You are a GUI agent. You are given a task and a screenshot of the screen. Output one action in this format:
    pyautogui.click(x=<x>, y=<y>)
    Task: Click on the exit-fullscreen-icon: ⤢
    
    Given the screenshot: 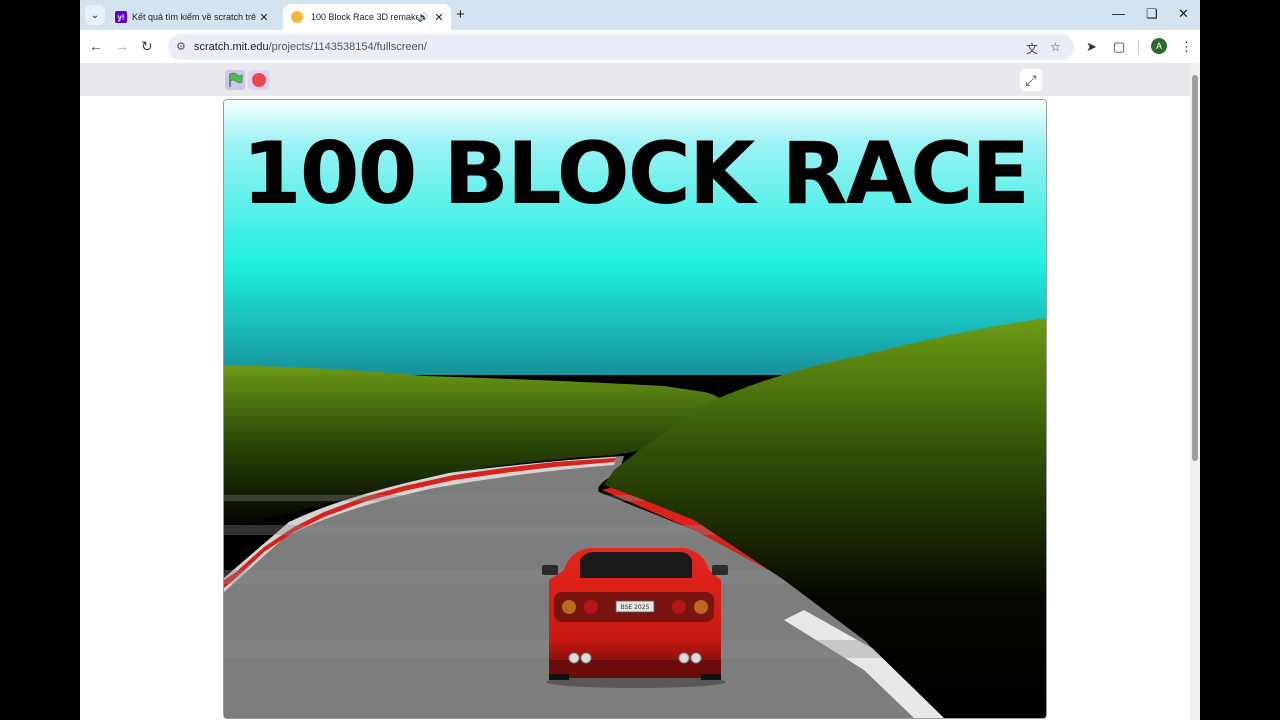 What is the action you would take?
    pyautogui.click(x=1031, y=80)
    